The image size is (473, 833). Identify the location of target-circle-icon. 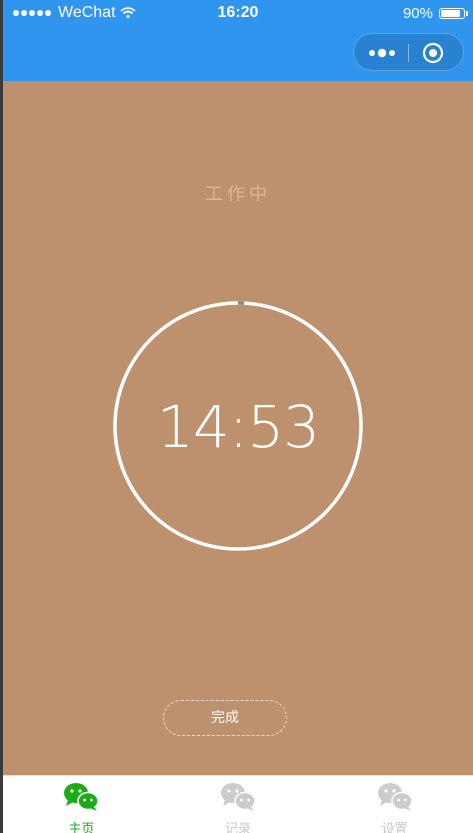
(433, 53).